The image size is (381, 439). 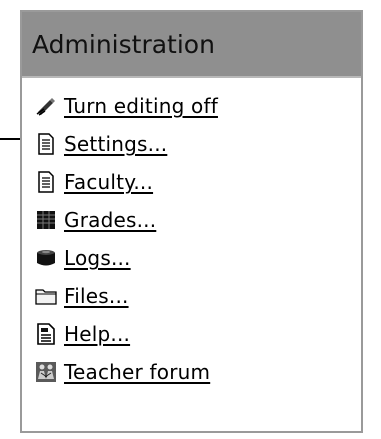 What do you see at coordinates (141, 106) in the screenshot?
I see `menu-item-label: Turn editing off` at bounding box center [141, 106].